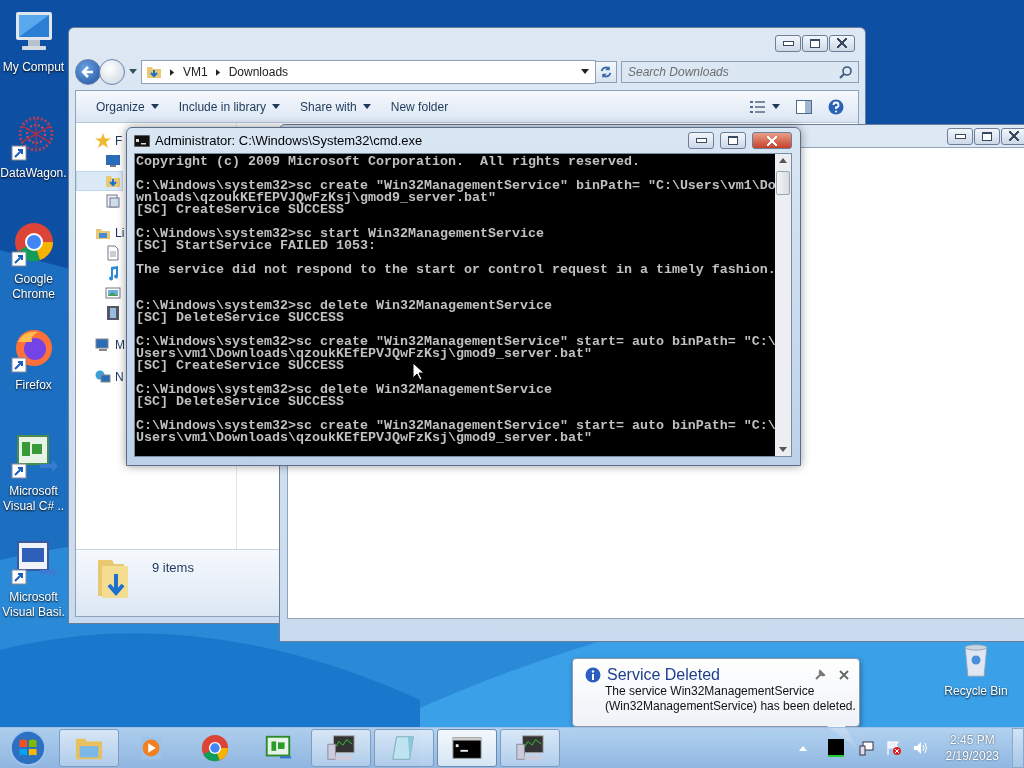 The width and height of the screenshot is (1024, 768). I want to click on chrome-icon, so click(215, 748).